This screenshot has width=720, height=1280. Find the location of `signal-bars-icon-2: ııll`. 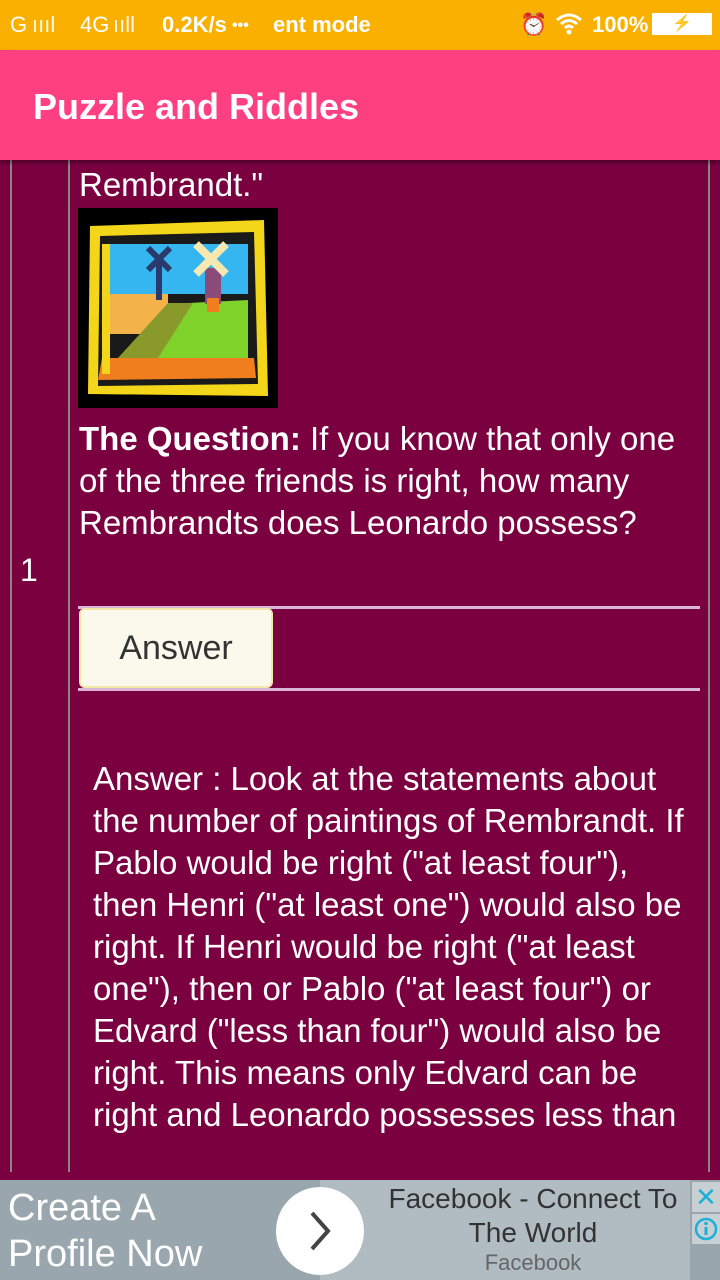

signal-bars-icon-2: ııll is located at coordinates (124, 24).